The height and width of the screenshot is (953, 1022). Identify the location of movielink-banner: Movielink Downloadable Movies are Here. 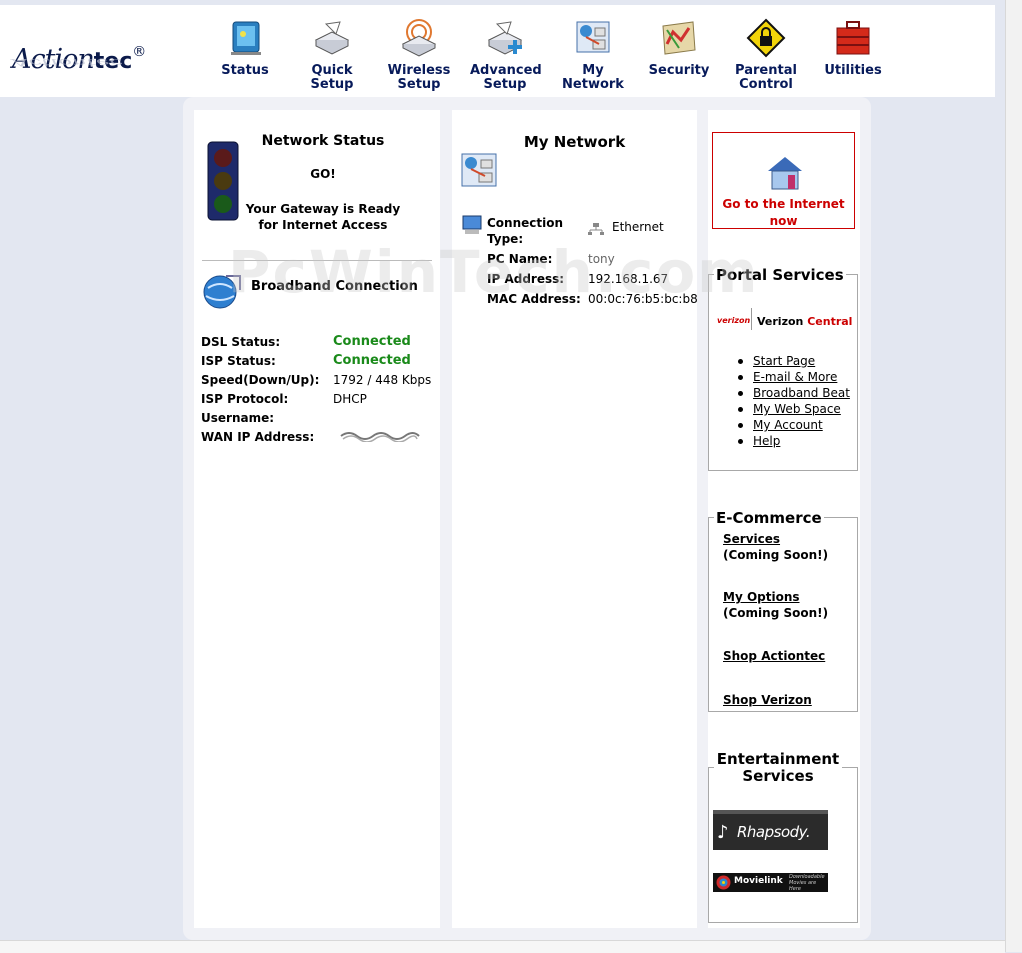
(770, 882).